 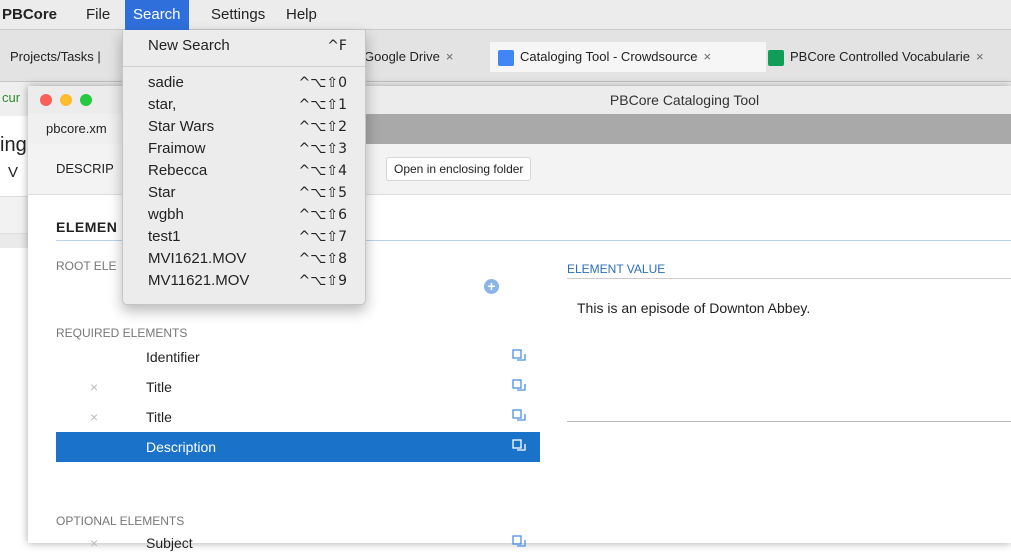 What do you see at coordinates (322, 127) in the screenshot?
I see `menu-item-shortcut: ^⌥⇧2` at bounding box center [322, 127].